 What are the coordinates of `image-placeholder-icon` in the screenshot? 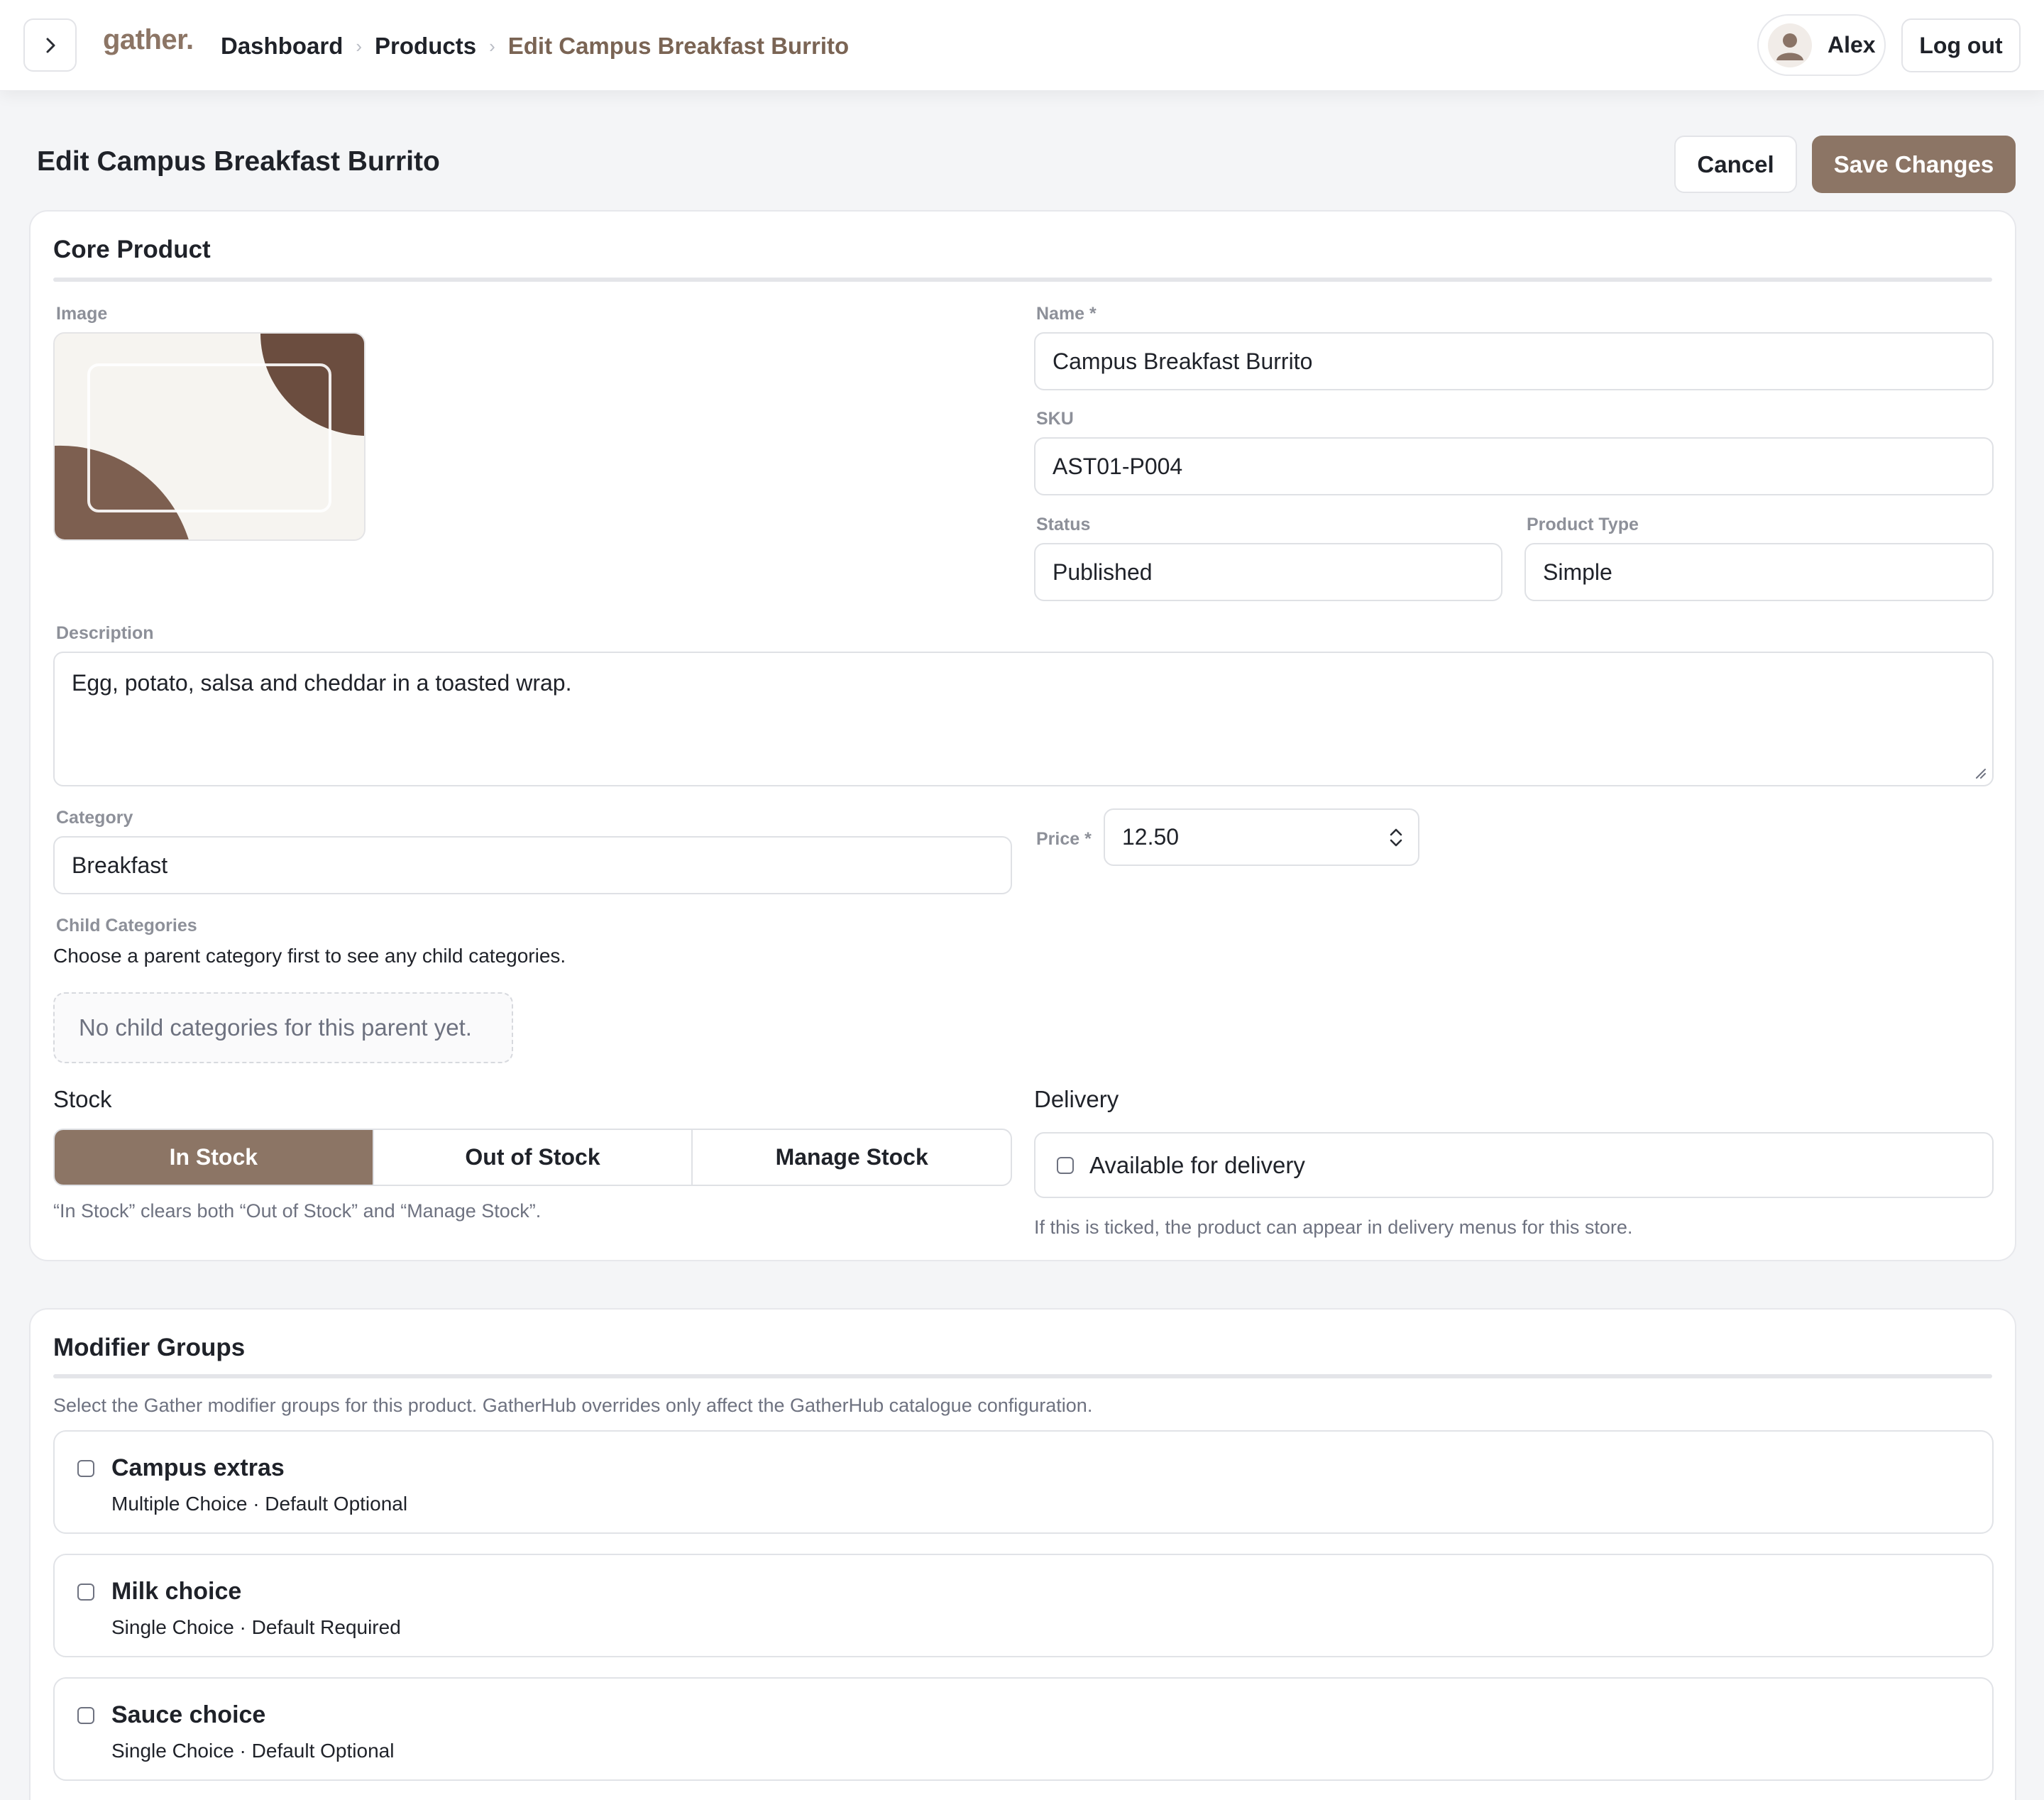 It's located at (209, 437).